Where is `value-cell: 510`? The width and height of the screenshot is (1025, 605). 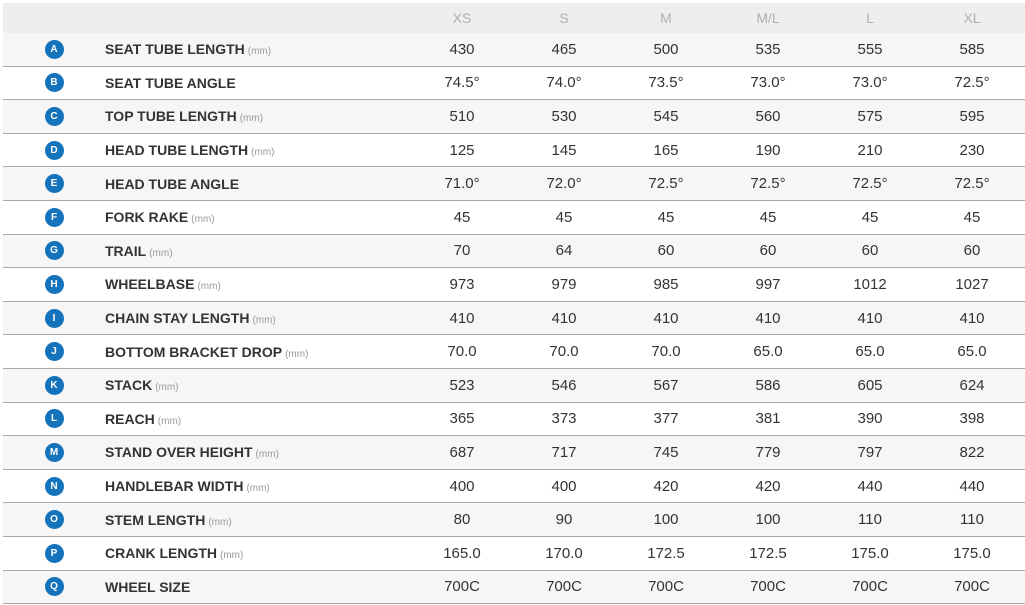
value-cell: 510 is located at coordinates (462, 116).